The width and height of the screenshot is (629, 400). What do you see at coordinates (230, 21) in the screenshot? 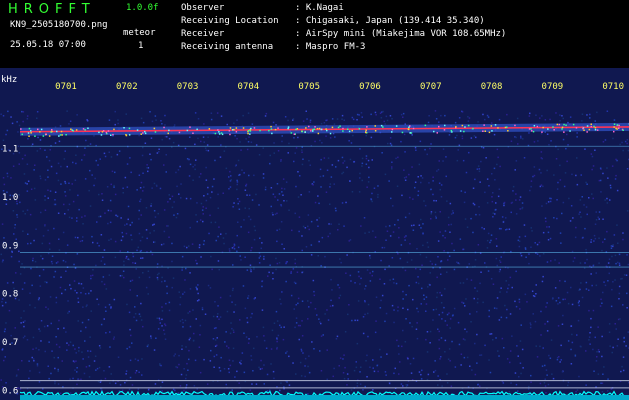
I see `info-label: Receiving Location` at bounding box center [230, 21].